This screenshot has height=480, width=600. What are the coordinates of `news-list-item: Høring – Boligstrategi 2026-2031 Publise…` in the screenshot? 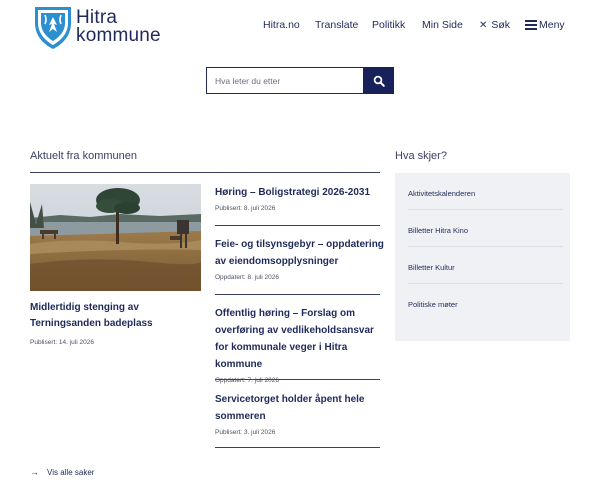 It's located at (300, 198).